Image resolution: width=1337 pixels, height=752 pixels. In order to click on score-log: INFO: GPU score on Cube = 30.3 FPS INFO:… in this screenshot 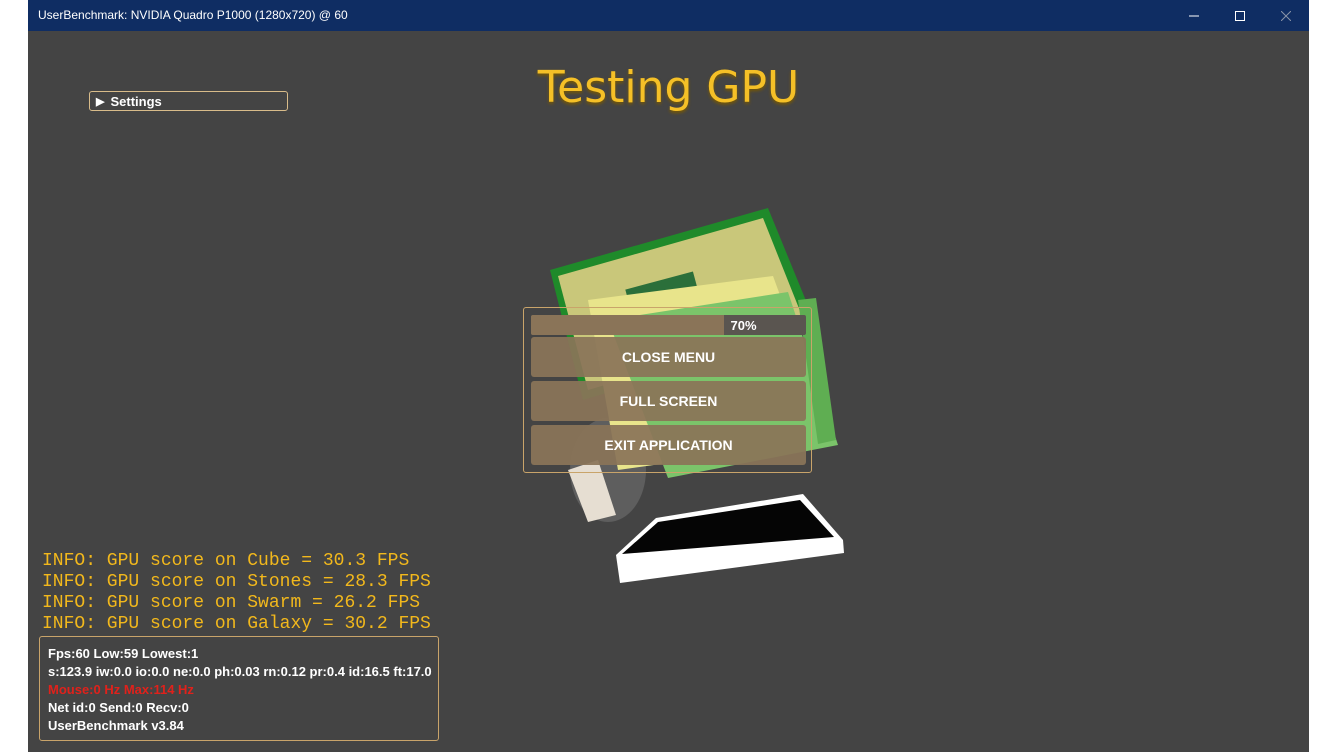, I will do `click(236, 593)`.